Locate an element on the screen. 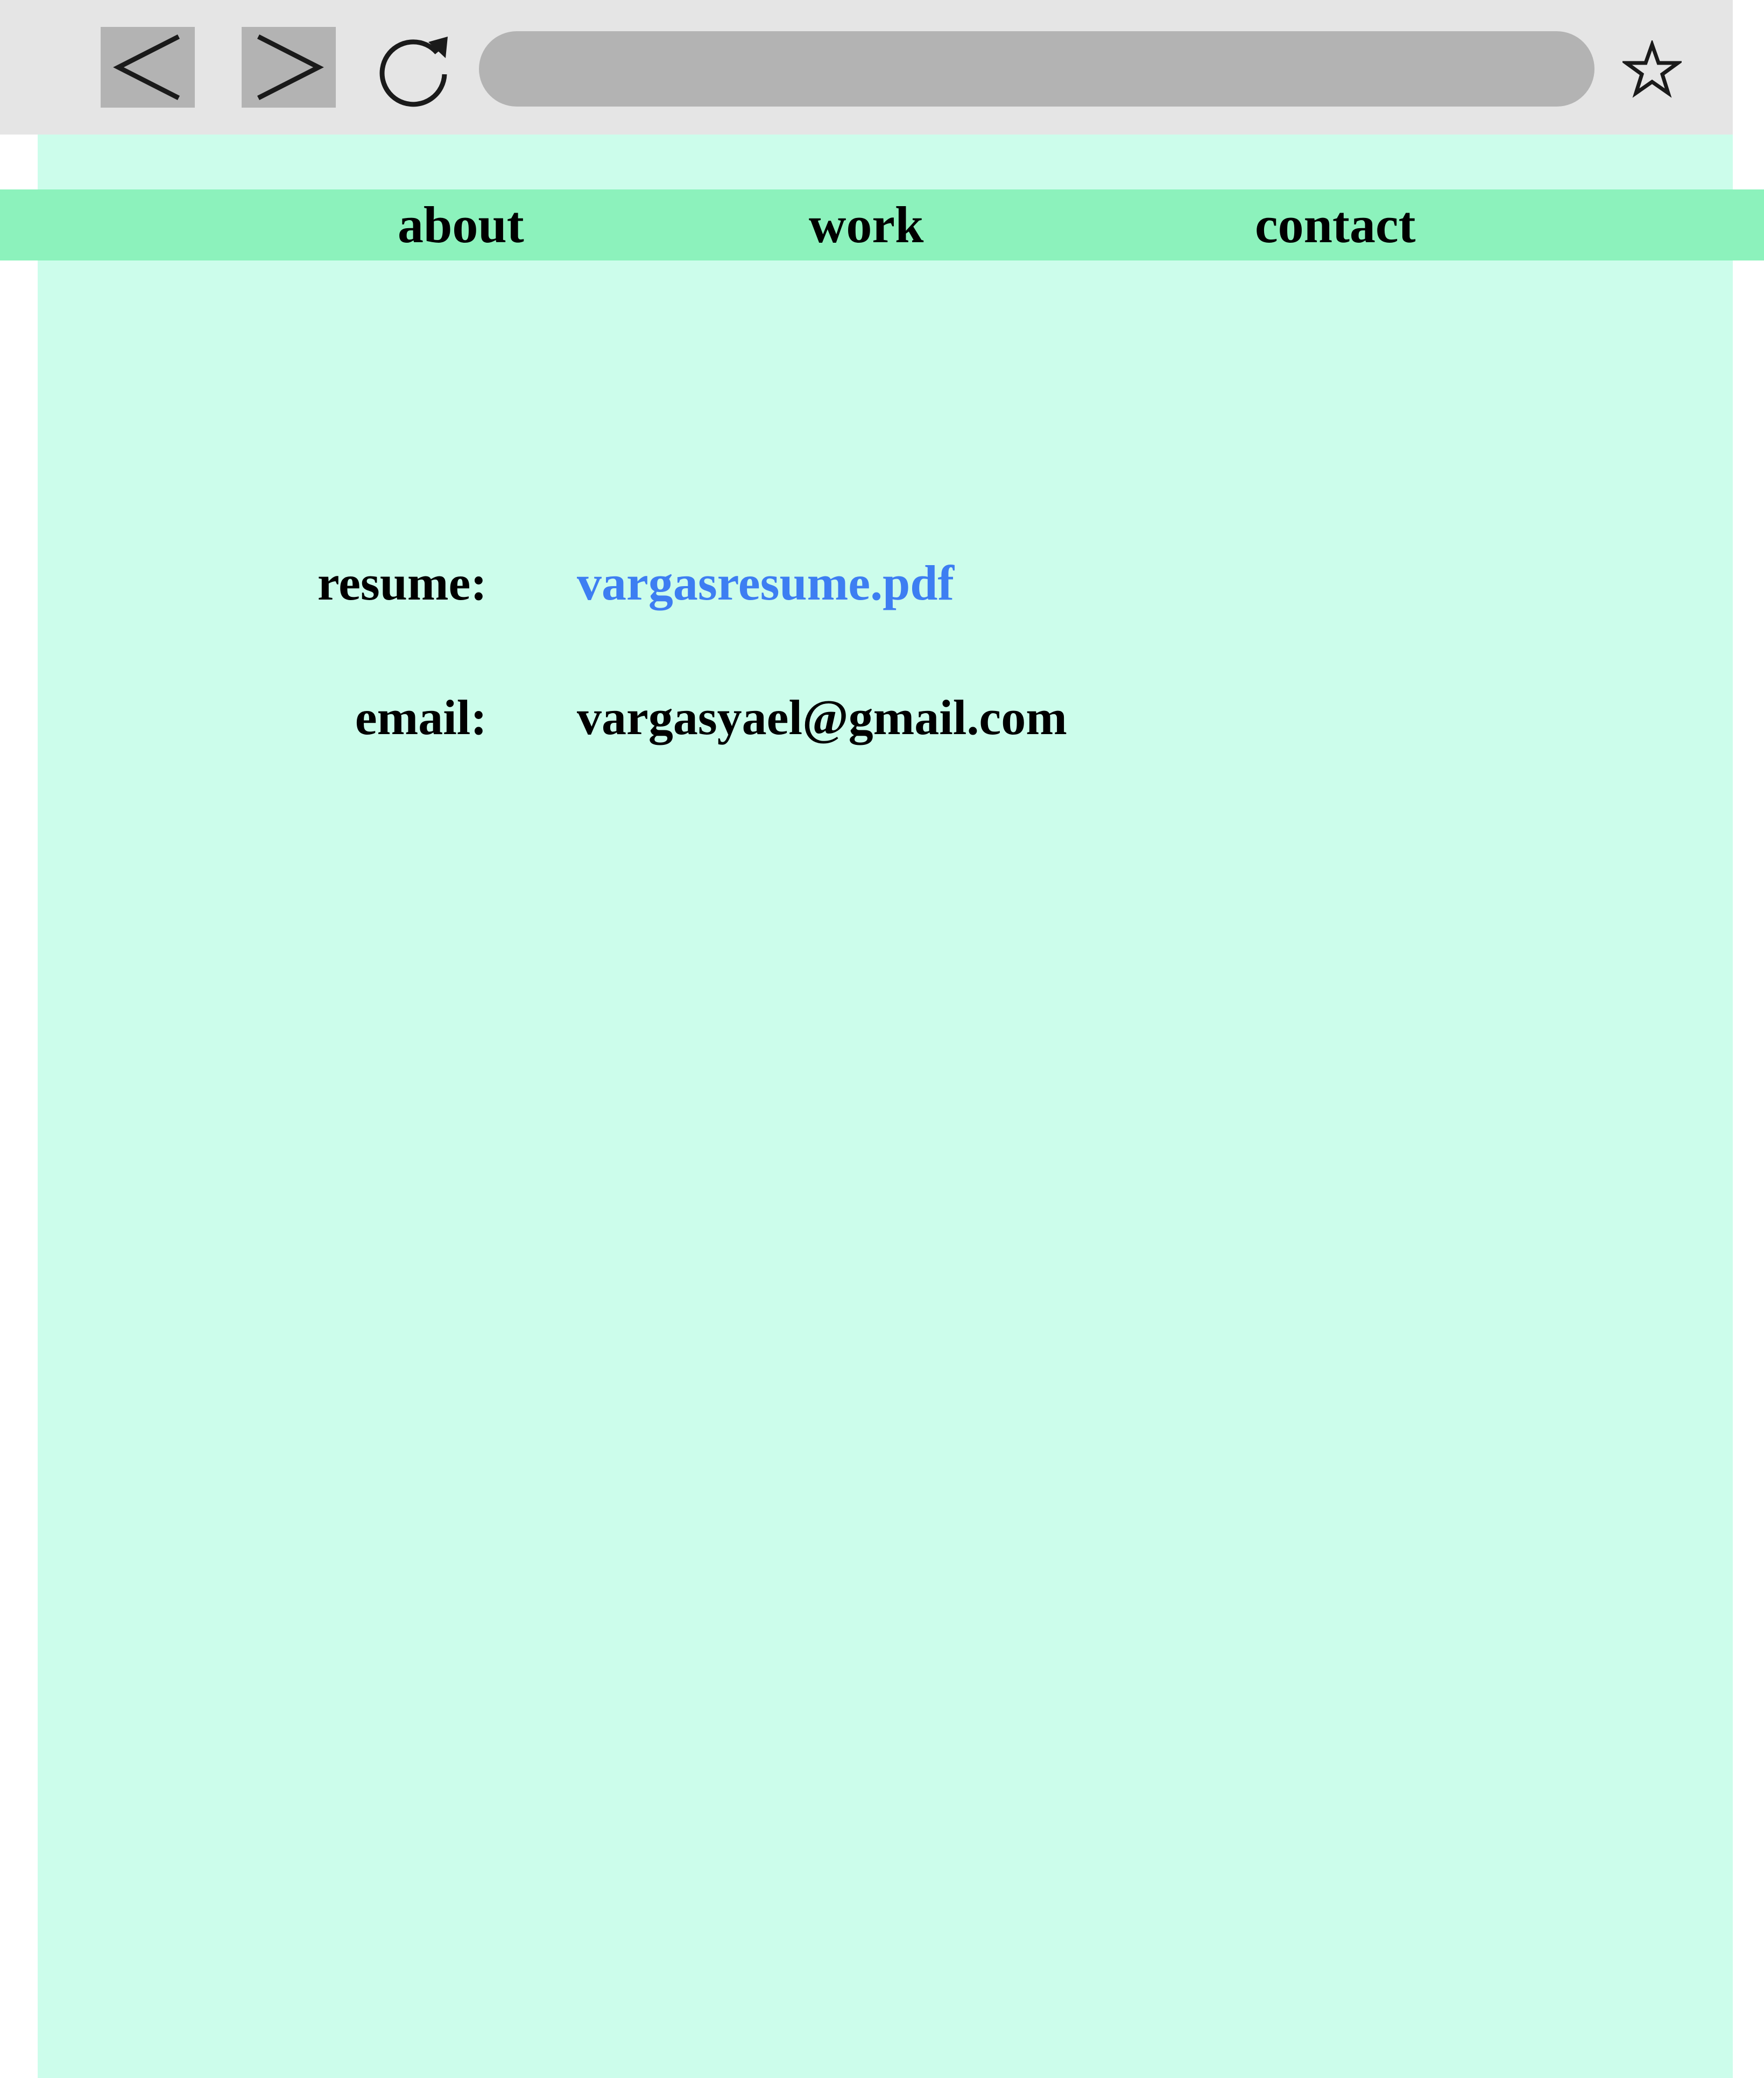 This screenshot has width=1764, height=2078. reload-button is located at coordinates (414, 70).